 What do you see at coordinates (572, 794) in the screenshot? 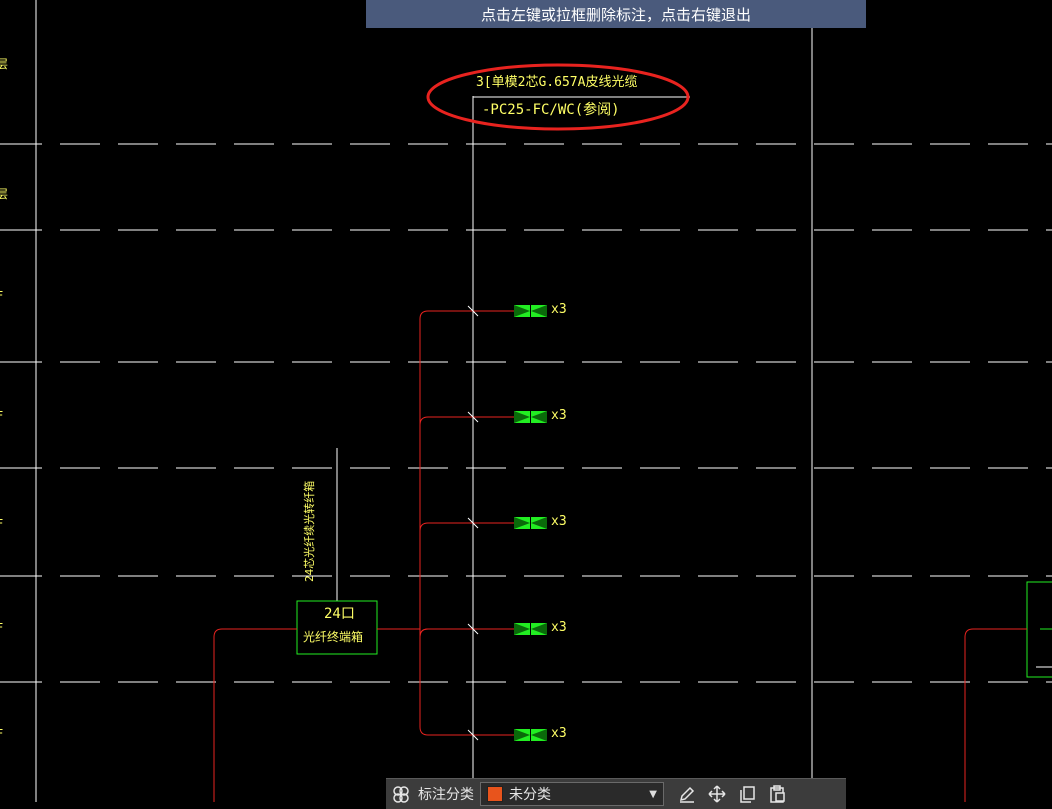
I see `category-dropdown: 未分类 ▼` at bounding box center [572, 794].